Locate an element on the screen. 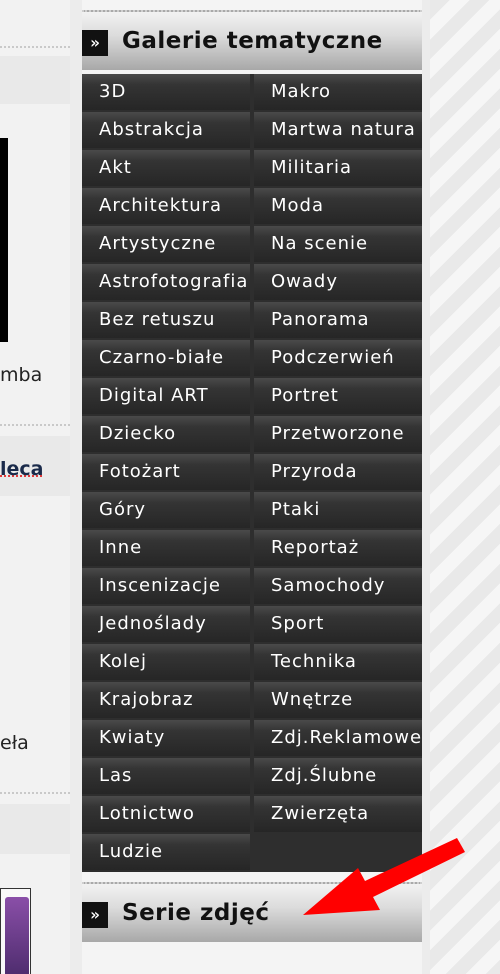 The image size is (500, 974). red-arrow-annotation is located at coordinates (384, 876).